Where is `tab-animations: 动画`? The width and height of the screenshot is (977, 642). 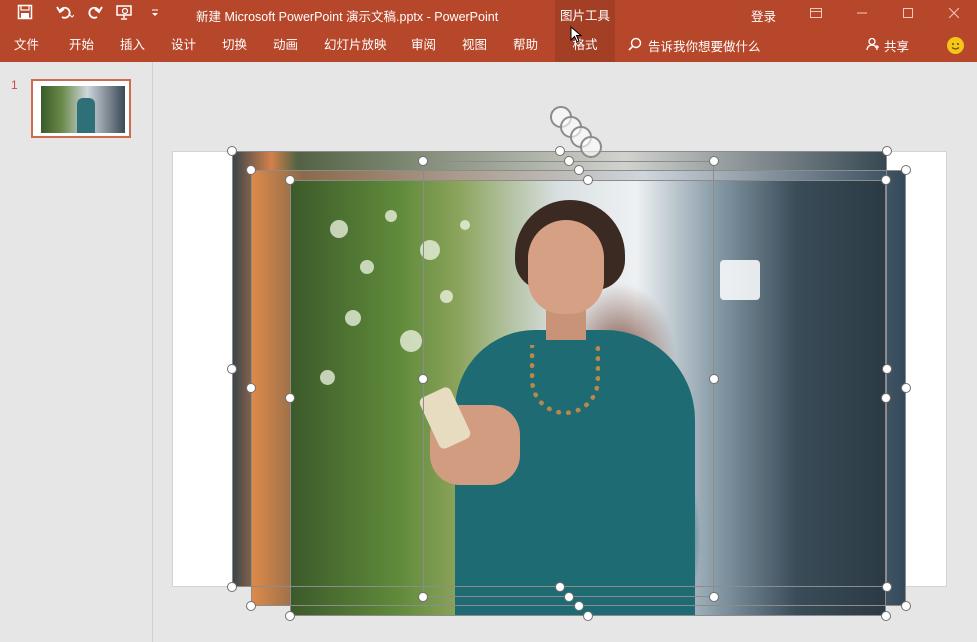 tab-animations: 动画 is located at coordinates (285, 45).